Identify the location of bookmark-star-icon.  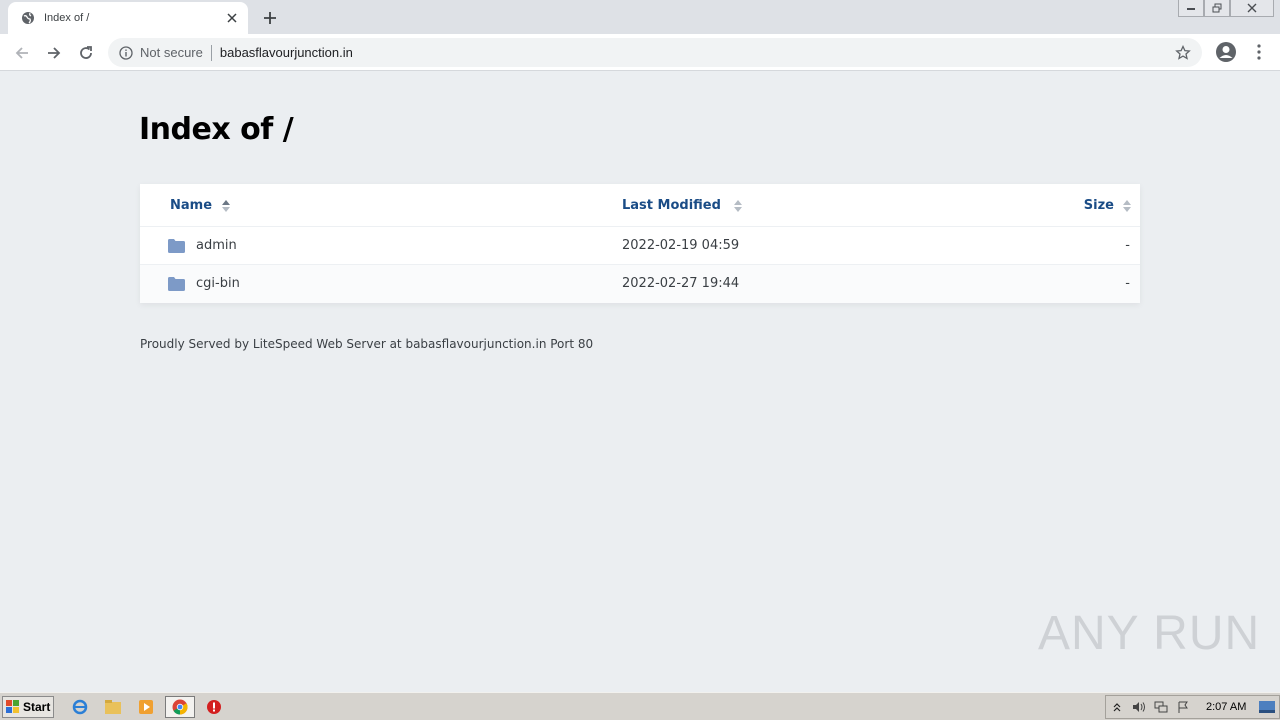
(1183, 53).